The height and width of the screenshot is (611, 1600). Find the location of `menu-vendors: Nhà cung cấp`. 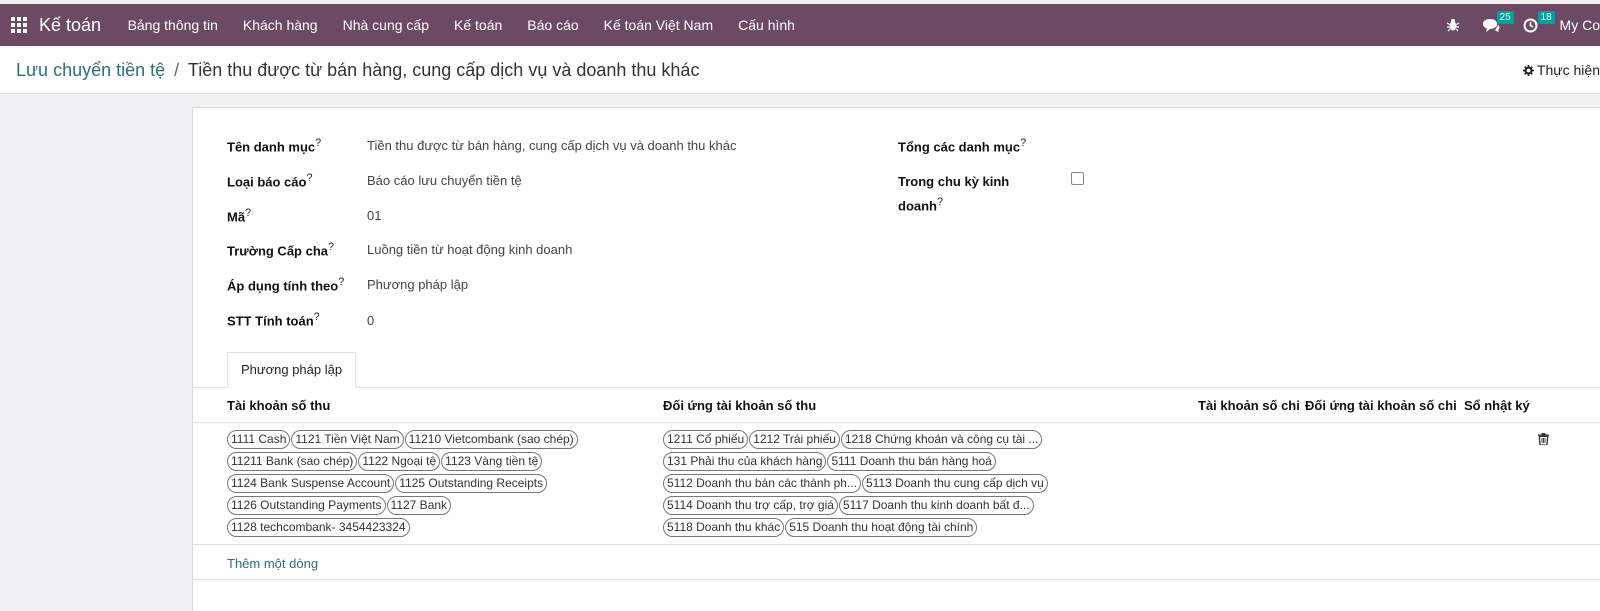

menu-vendors: Nhà cung cấp is located at coordinates (385, 25).